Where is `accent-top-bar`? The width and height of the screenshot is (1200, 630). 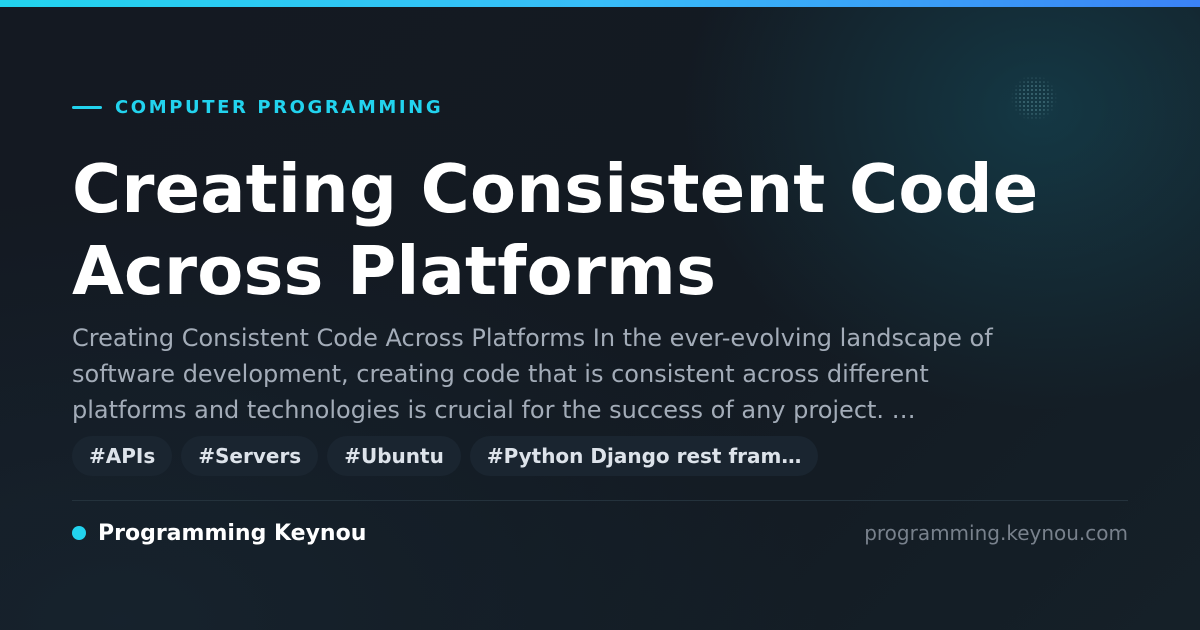
accent-top-bar is located at coordinates (600, 3).